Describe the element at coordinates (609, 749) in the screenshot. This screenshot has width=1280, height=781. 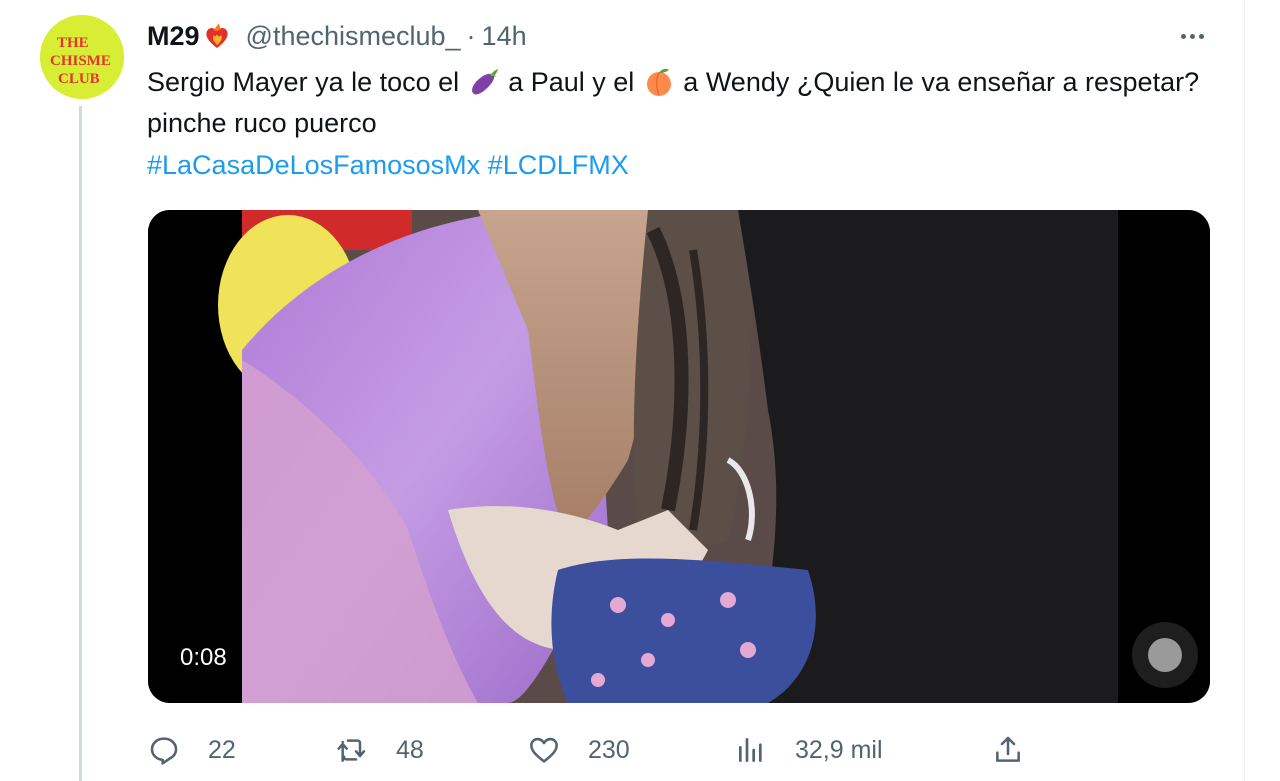
I see `like-count: 230` at that location.